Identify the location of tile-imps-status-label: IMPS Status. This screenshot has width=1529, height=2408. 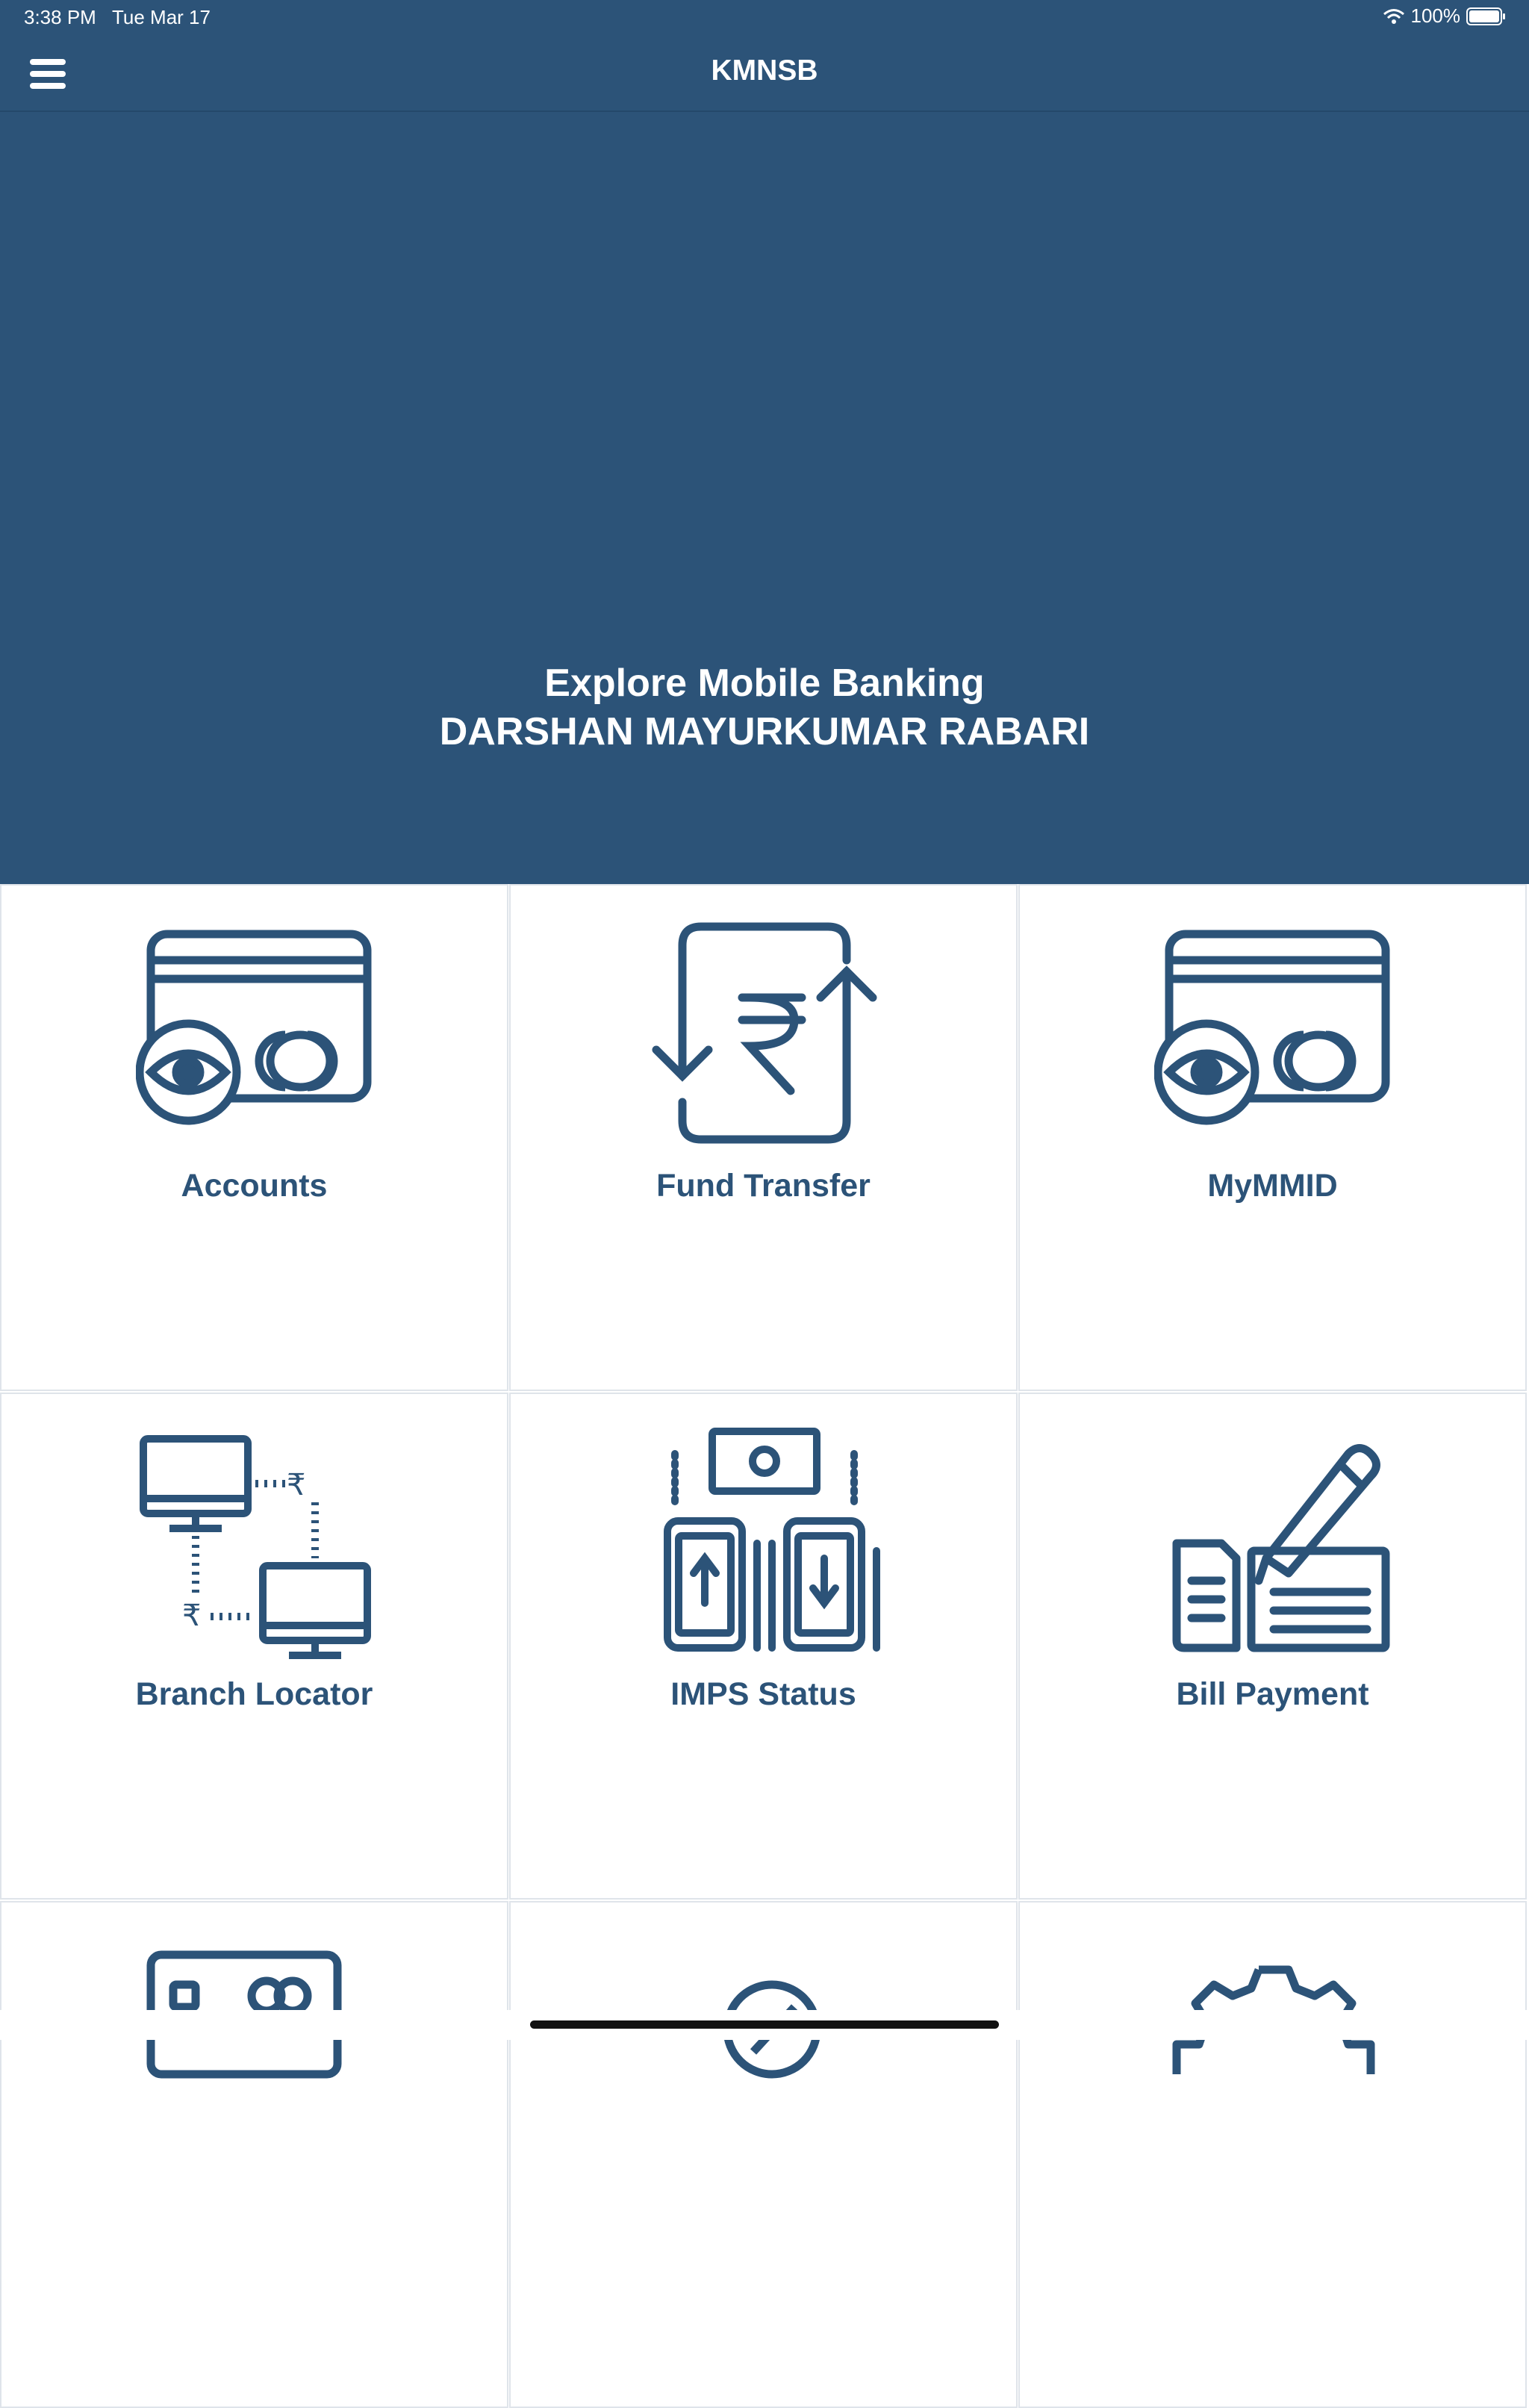
(763, 1694).